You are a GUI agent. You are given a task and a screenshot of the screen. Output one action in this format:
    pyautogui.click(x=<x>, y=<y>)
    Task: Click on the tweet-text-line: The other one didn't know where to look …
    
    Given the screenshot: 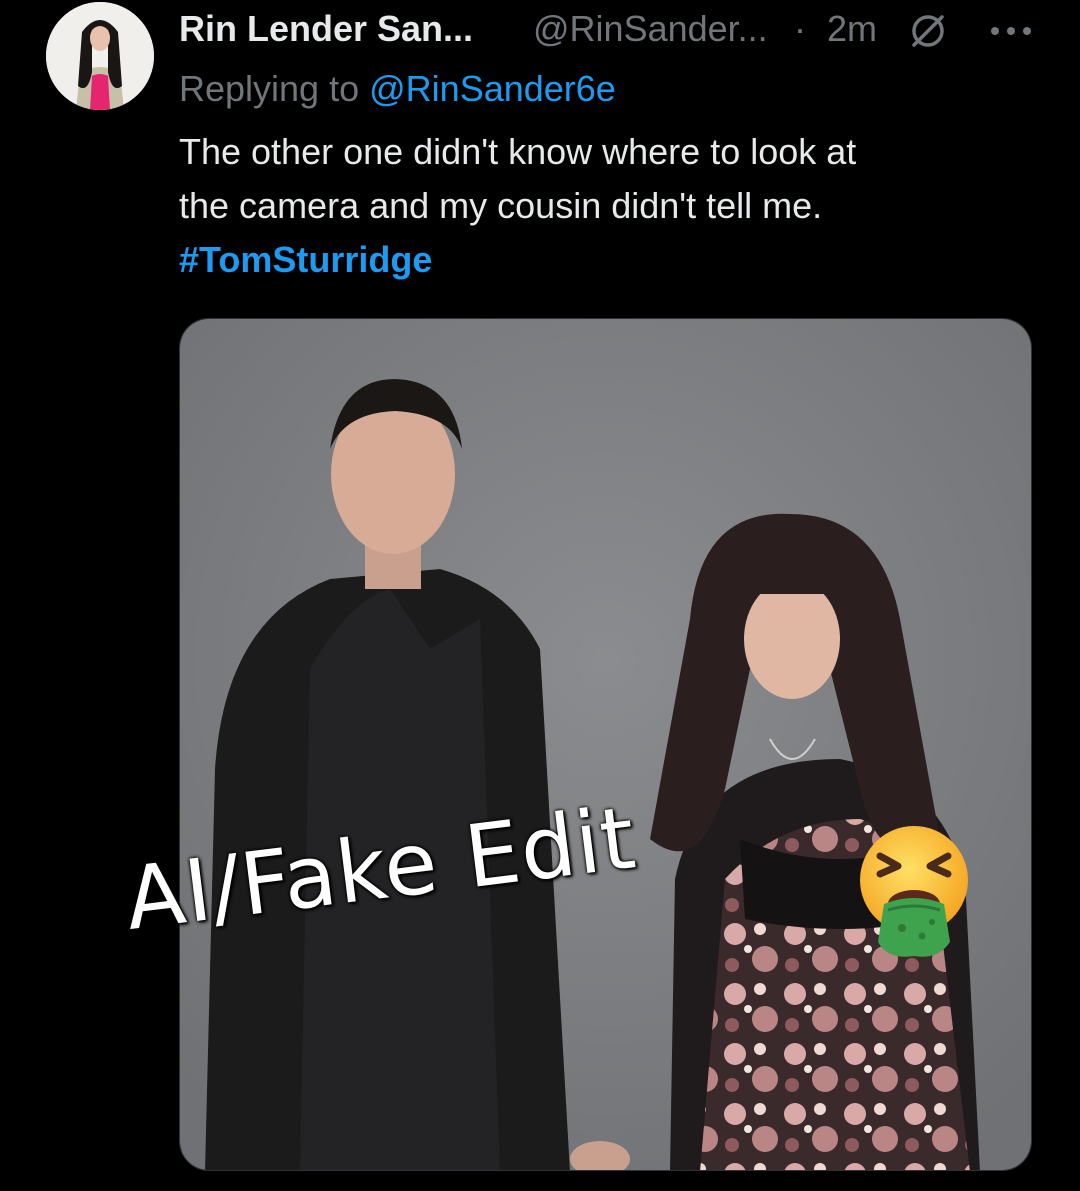 What is the action you would take?
    pyautogui.click(x=518, y=151)
    